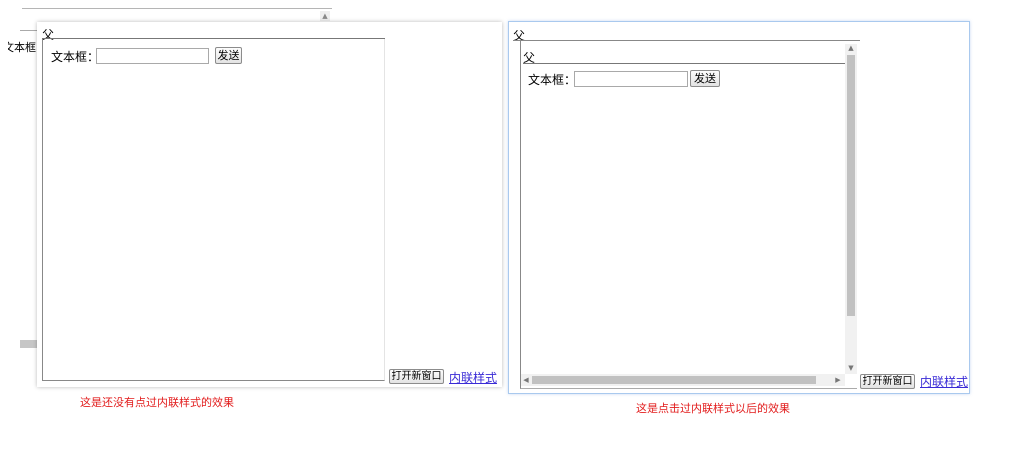 Image resolution: width=1020 pixels, height=450 pixels. What do you see at coordinates (157, 402) in the screenshot?
I see `left-caption: 这是还没有点过内联样式的效果` at bounding box center [157, 402].